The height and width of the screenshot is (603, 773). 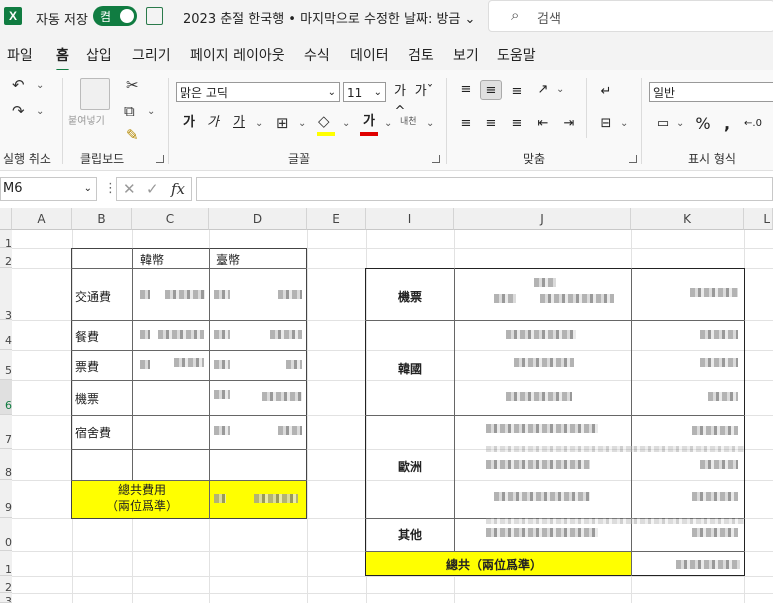 What do you see at coordinates (258, 219) in the screenshot?
I see `column-header: D` at bounding box center [258, 219].